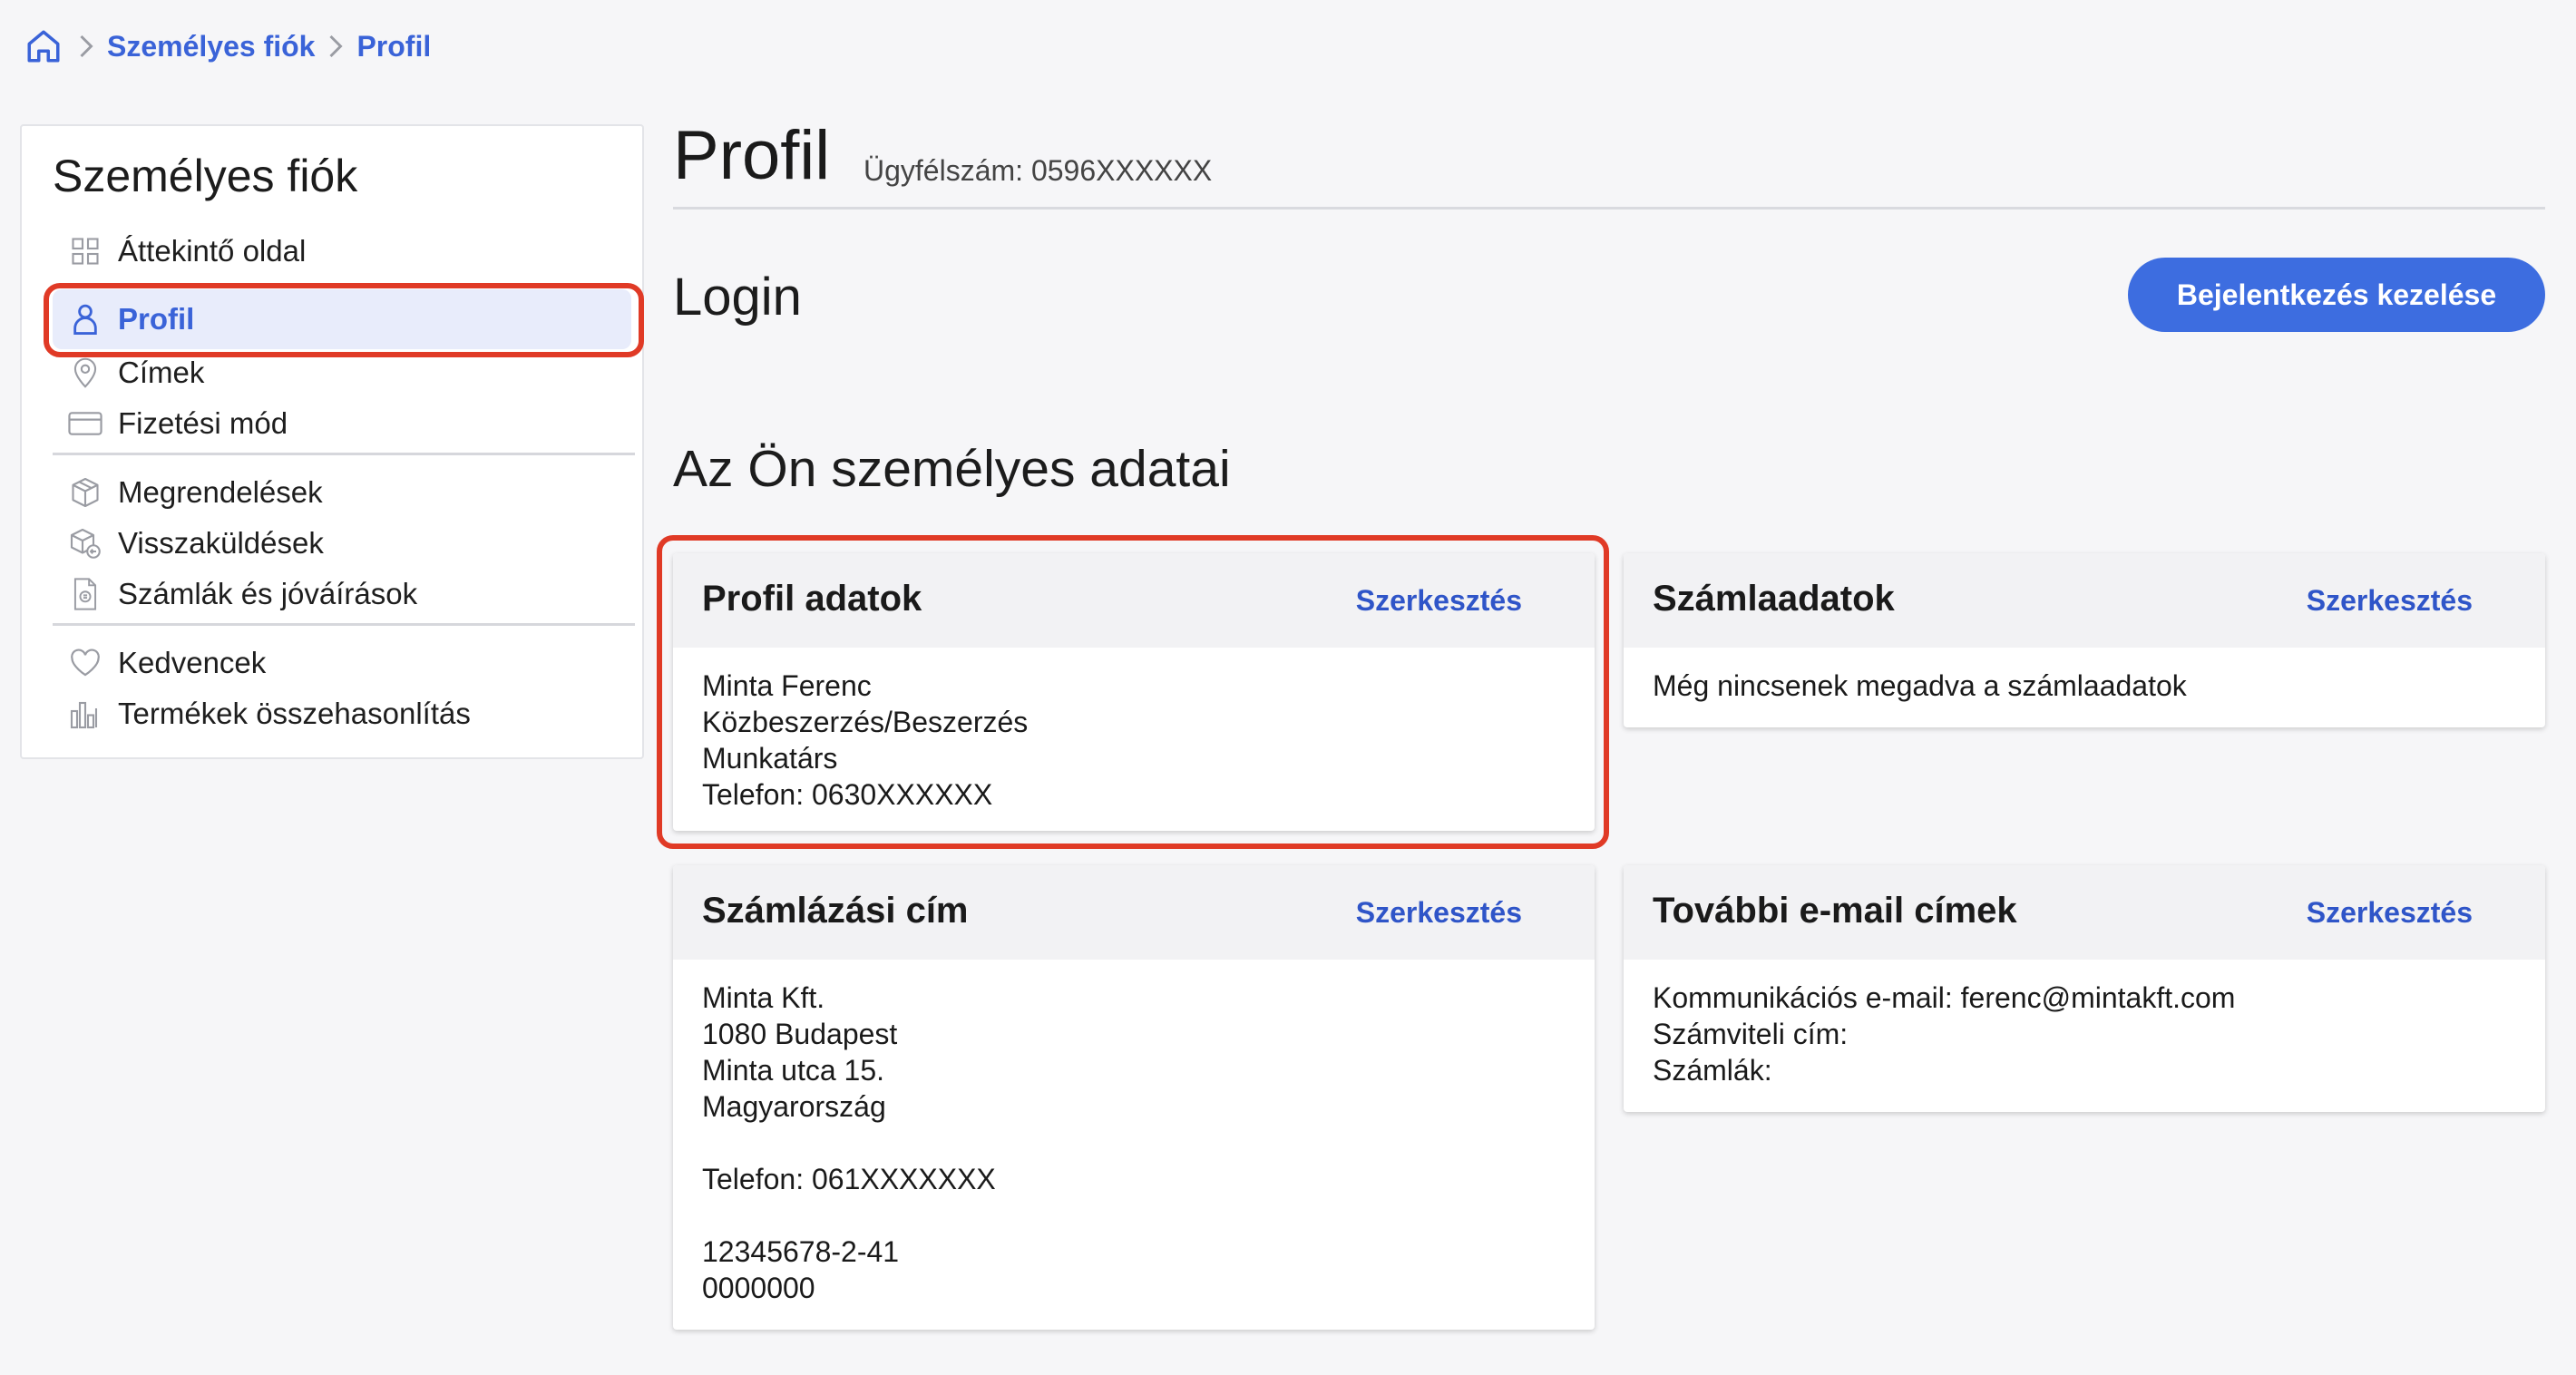  I want to click on bar-chart-icon, so click(85, 714).